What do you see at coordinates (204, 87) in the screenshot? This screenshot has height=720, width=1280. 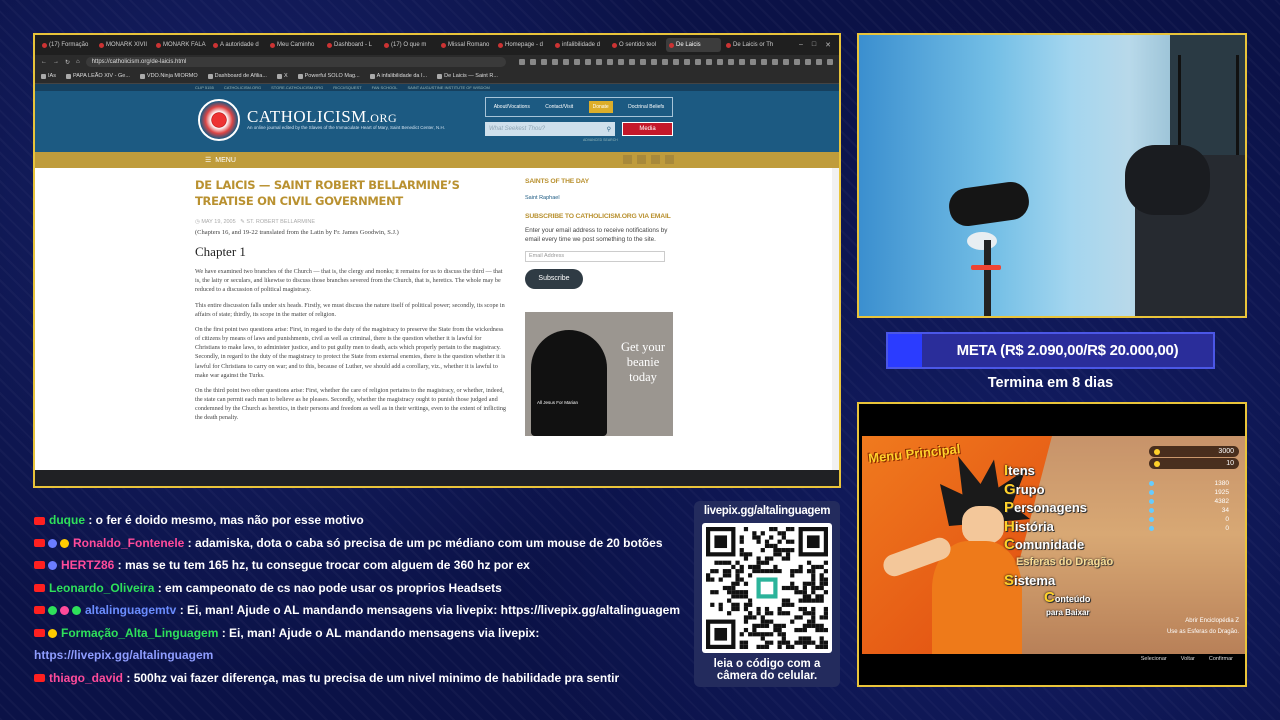 I see `site-top-link: CLIP 5155` at bounding box center [204, 87].